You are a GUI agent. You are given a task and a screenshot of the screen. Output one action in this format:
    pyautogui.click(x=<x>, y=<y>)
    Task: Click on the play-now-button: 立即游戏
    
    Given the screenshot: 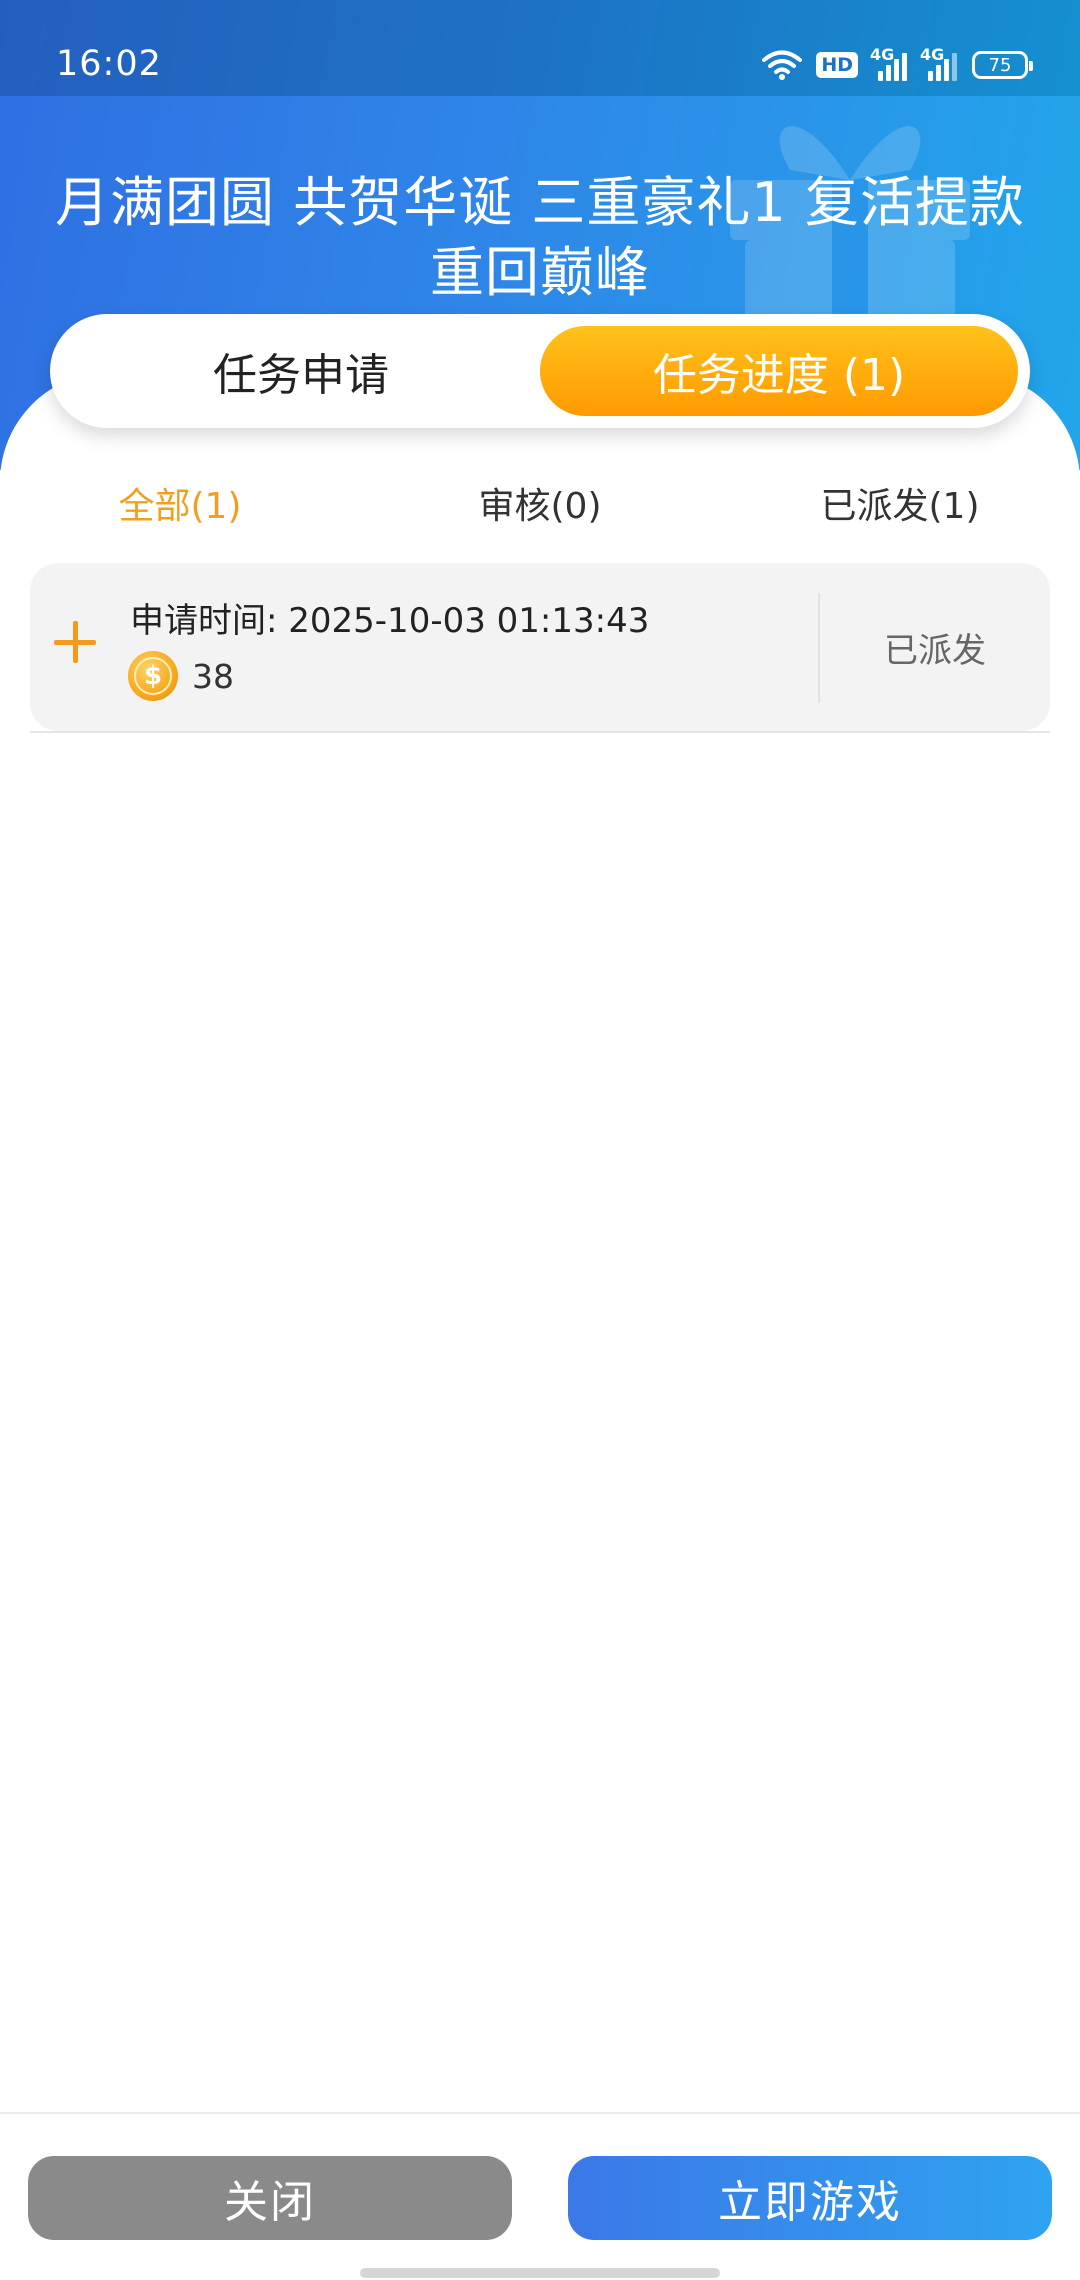 What is the action you would take?
    pyautogui.click(x=810, y=2198)
    